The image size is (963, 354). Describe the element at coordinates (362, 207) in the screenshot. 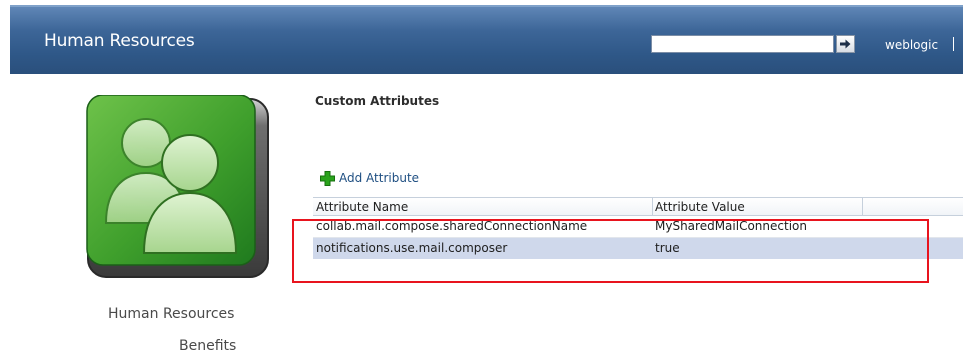

I see `column-header-name: Attribute Name` at that location.